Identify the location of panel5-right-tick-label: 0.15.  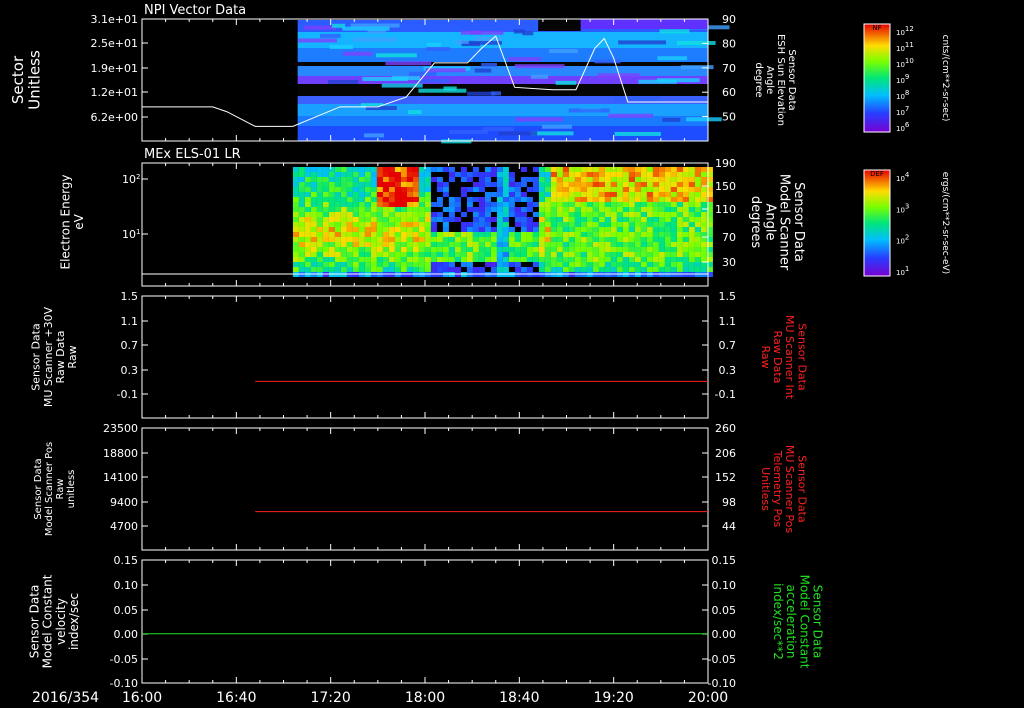
(724, 560).